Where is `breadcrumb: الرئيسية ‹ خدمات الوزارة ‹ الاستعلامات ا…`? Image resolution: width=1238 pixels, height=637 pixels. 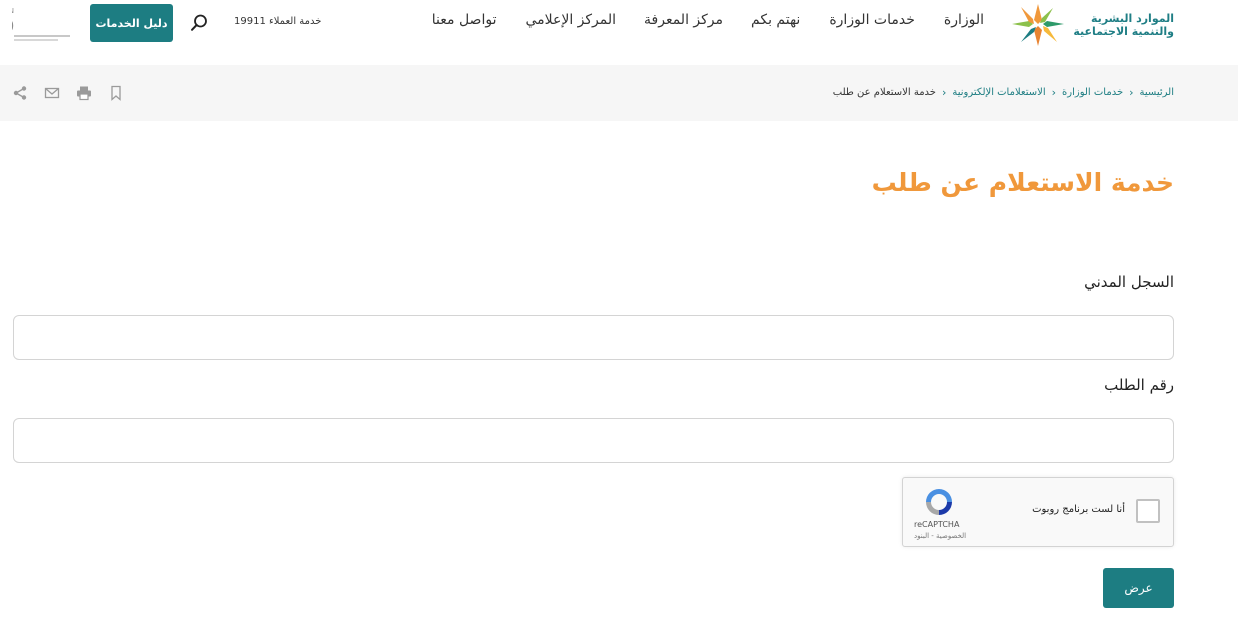
breadcrumb: الرئيسية ‹ خدمات الوزارة ‹ الاستعلامات ا… is located at coordinates (1003, 92).